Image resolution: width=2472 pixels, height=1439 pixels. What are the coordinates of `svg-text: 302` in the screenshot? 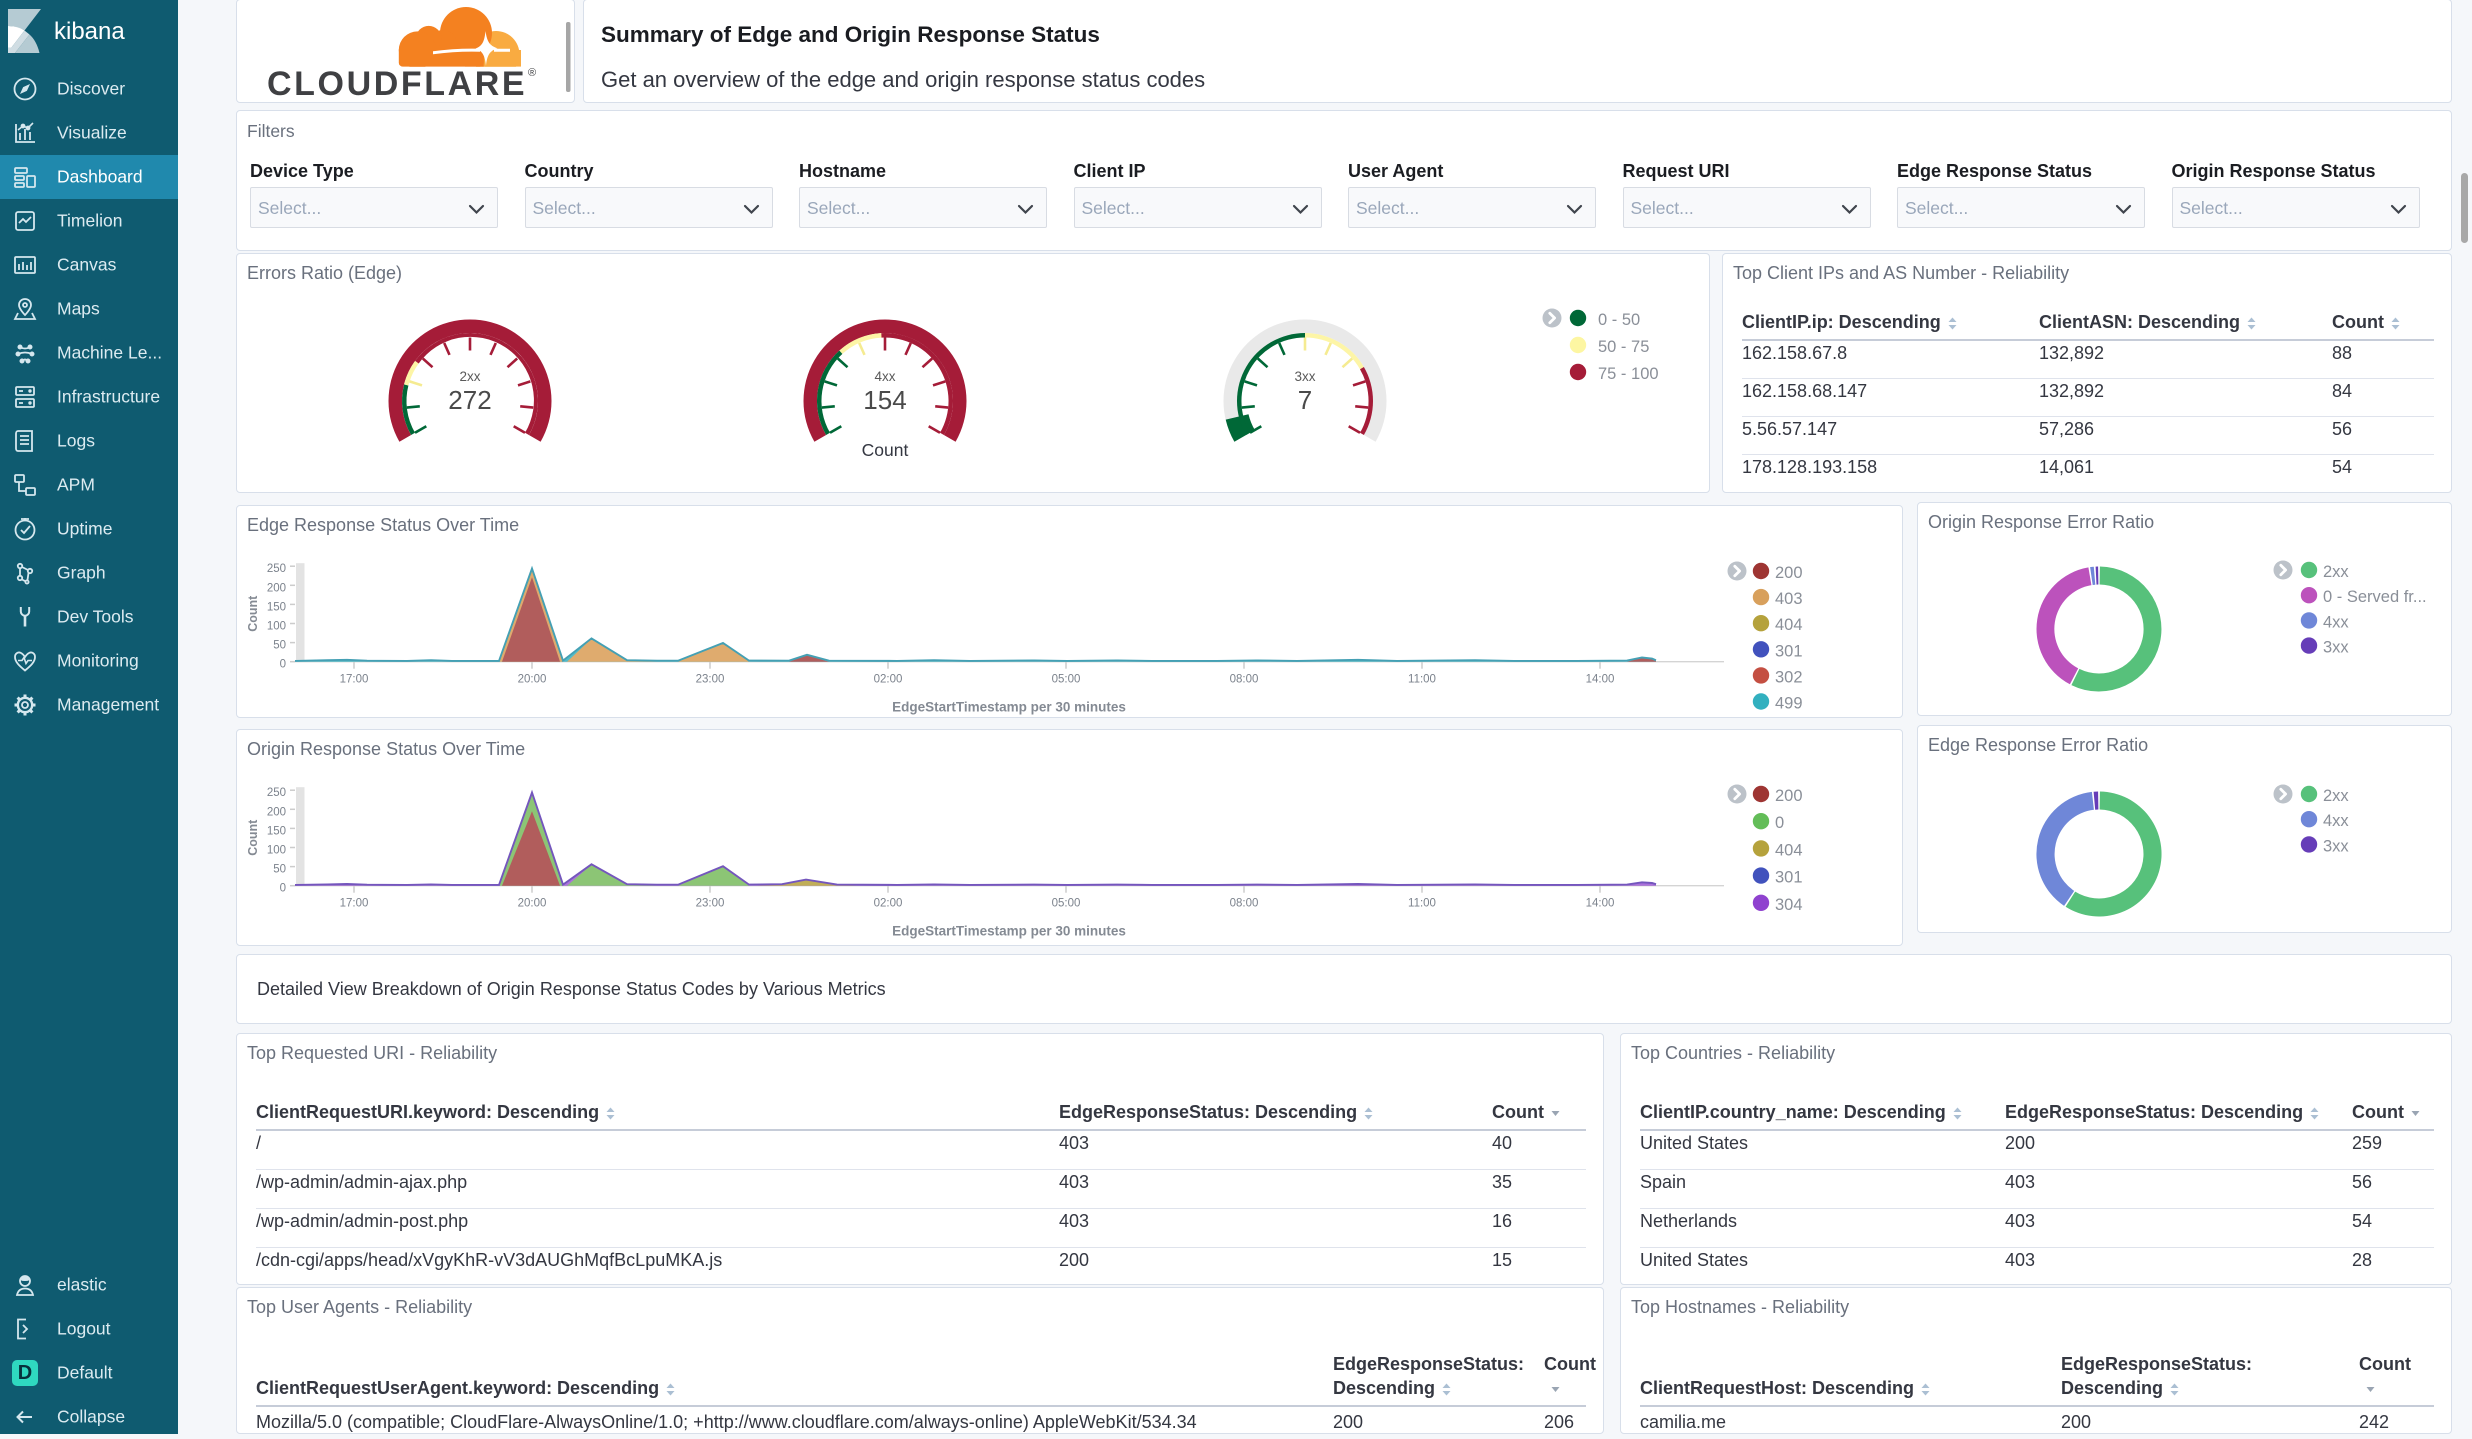 It's located at (1789, 677).